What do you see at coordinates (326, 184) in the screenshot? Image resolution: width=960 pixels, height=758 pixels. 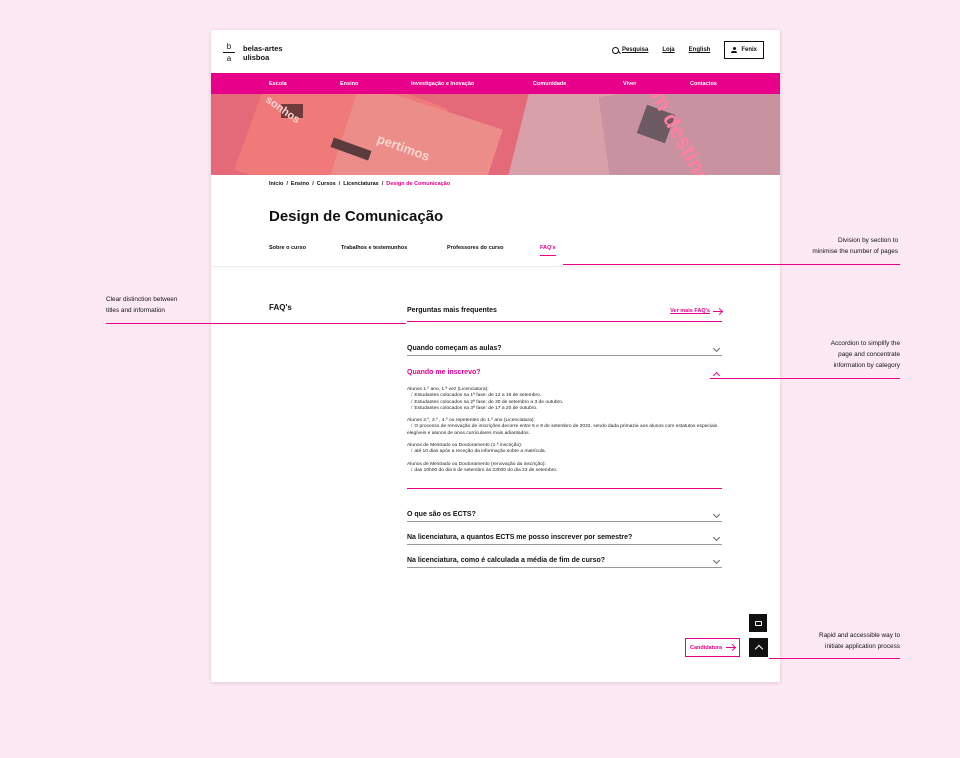 I see `breadcrumb-cursos: Cursos` at bounding box center [326, 184].